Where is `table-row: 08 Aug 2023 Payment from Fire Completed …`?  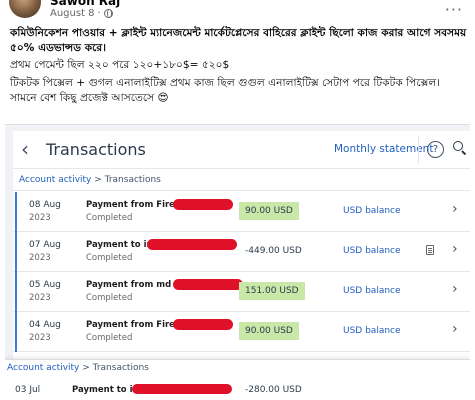 table-row: 08 Aug 2023 Payment from Fire Completed … is located at coordinates (241, 212).